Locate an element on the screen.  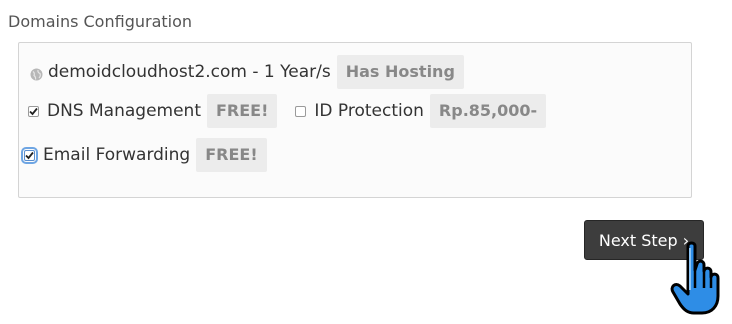
email-forwarding-checkbox is located at coordinates (29, 155).